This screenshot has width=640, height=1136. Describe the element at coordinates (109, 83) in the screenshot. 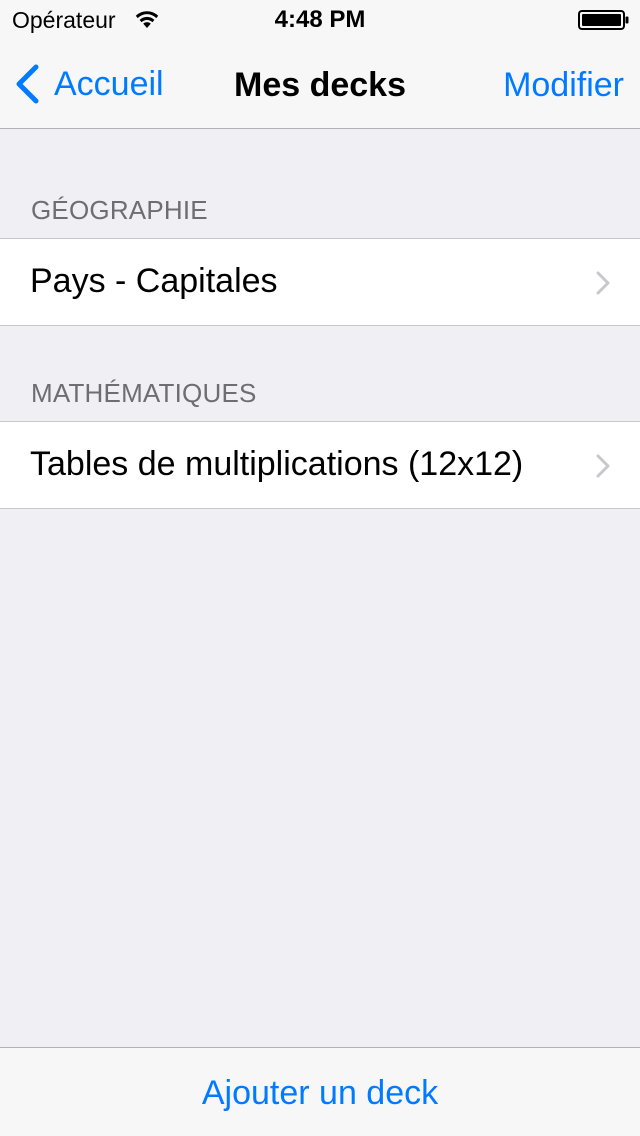

I see `back-button-label: Accueil` at that location.